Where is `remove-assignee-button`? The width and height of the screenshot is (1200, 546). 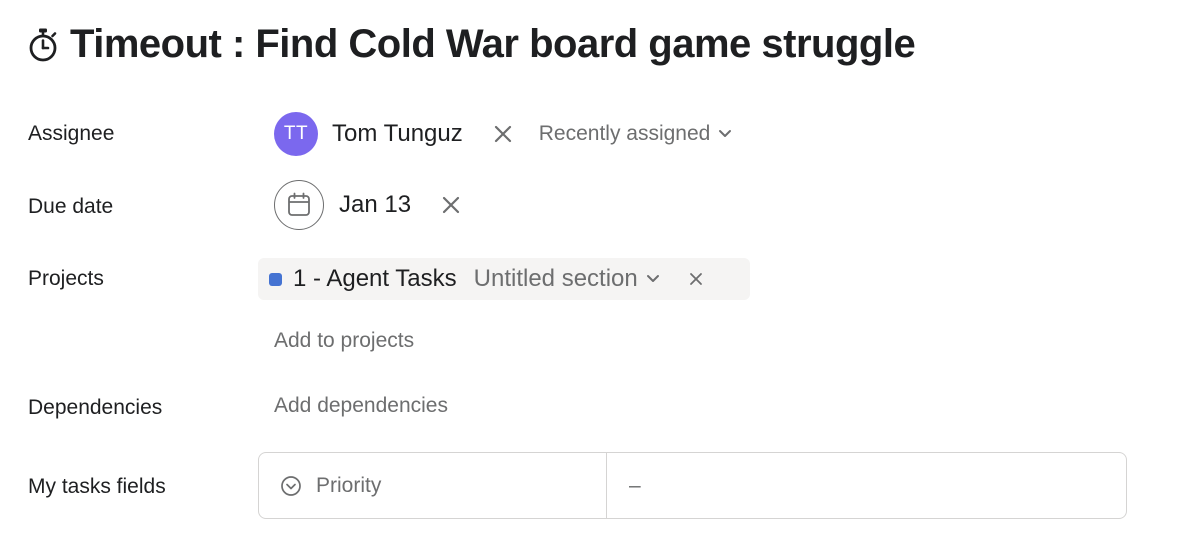 remove-assignee-button is located at coordinates (503, 134).